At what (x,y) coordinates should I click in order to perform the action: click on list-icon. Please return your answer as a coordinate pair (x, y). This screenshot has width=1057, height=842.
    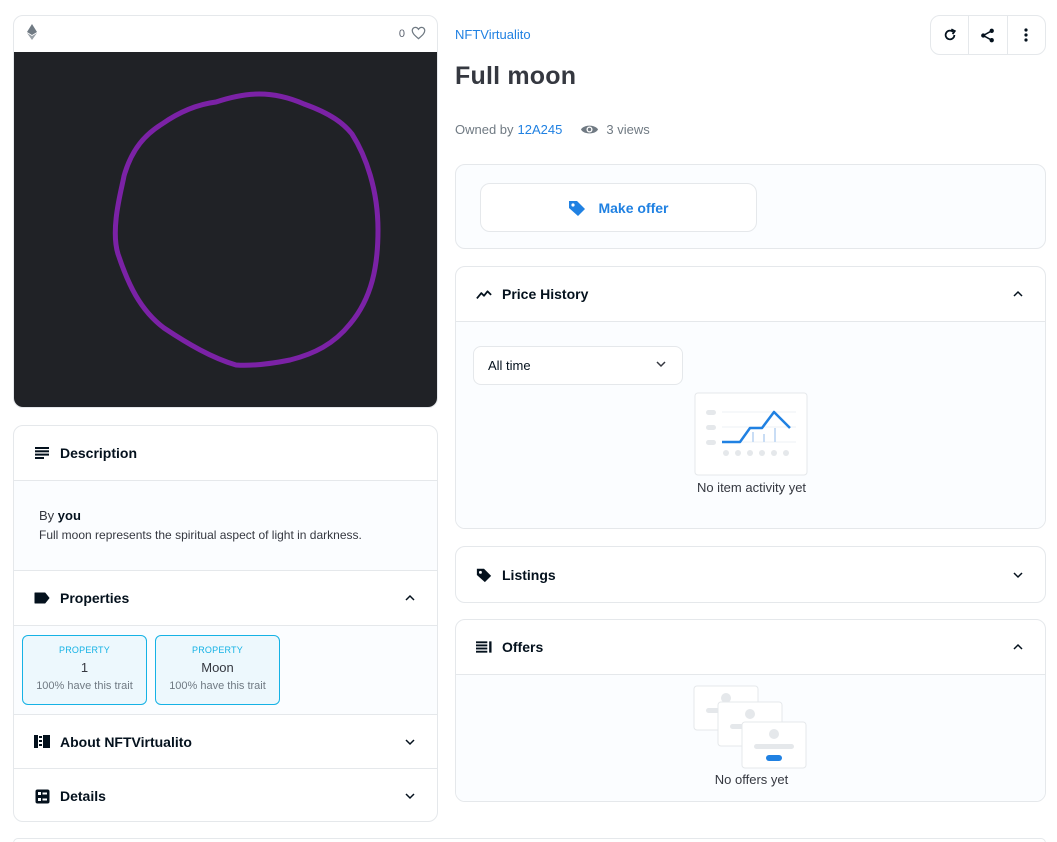
    Looking at the image, I should click on (484, 647).